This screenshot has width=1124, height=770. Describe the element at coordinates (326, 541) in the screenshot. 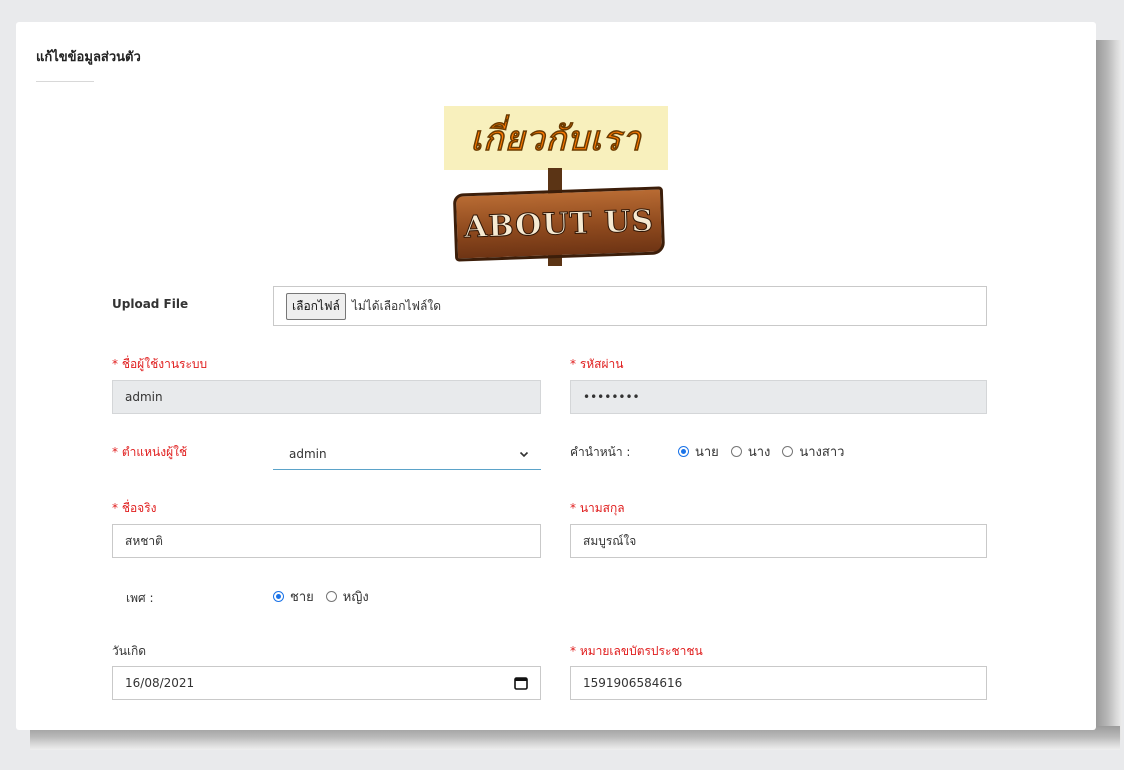

I see `first-name-input: สหชาติ` at that location.